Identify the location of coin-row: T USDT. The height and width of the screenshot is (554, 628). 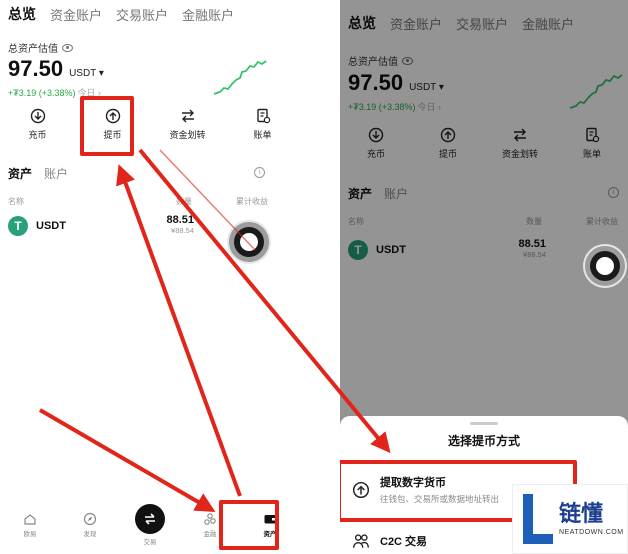
(37, 226).